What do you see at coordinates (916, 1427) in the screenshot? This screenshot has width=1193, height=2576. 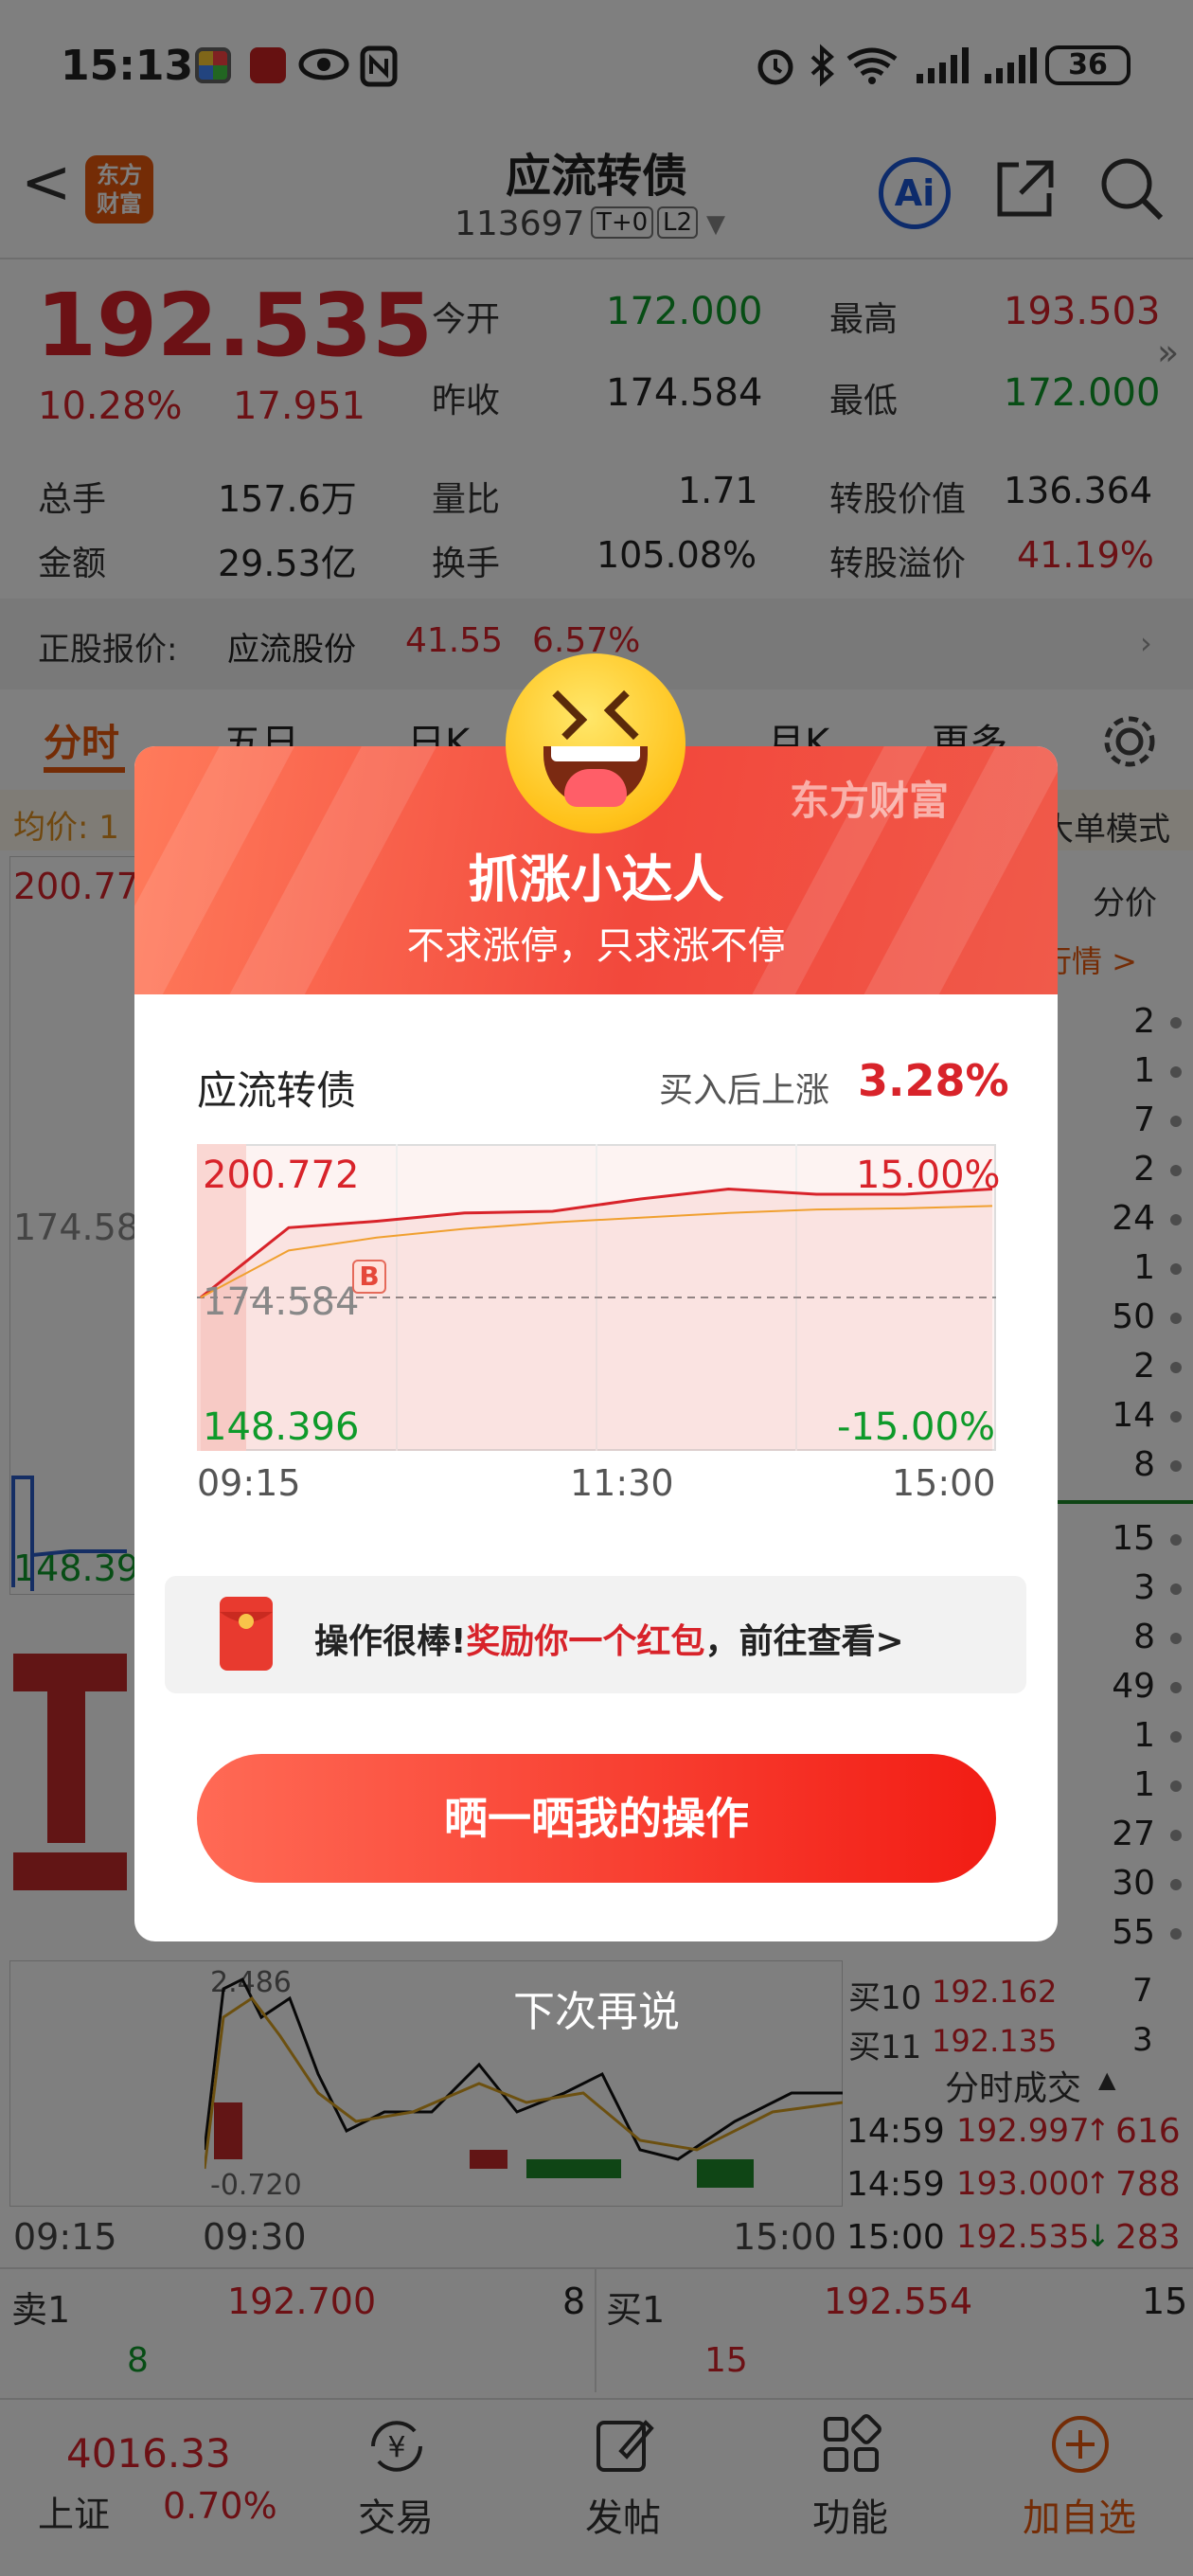 I see `pct-min-label: -15.00%` at bounding box center [916, 1427].